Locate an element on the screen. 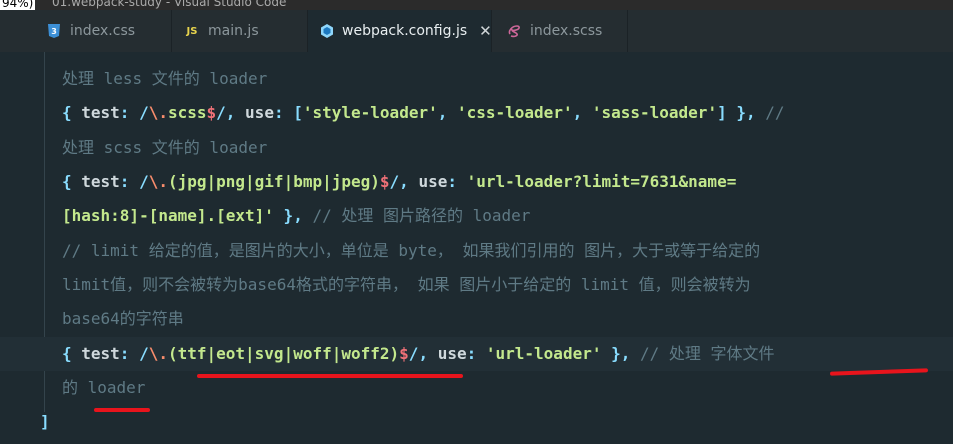  tab-index-scss: index.scss is located at coordinates (560, 31).